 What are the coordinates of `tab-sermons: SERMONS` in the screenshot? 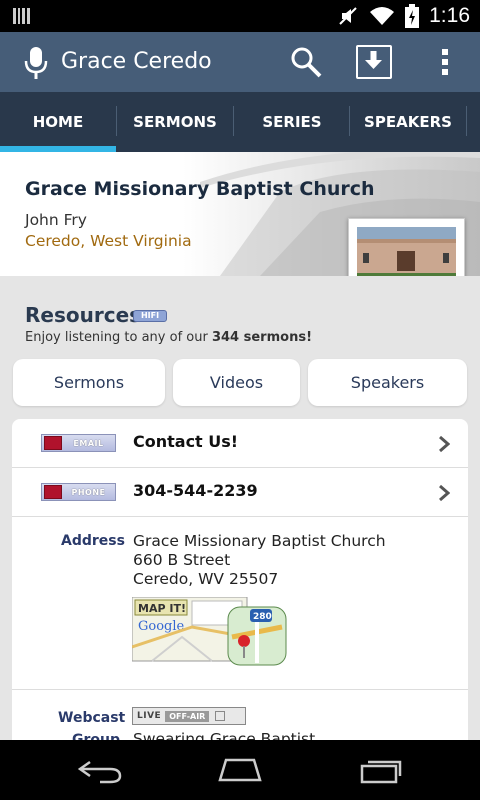 It's located at (175, 122).